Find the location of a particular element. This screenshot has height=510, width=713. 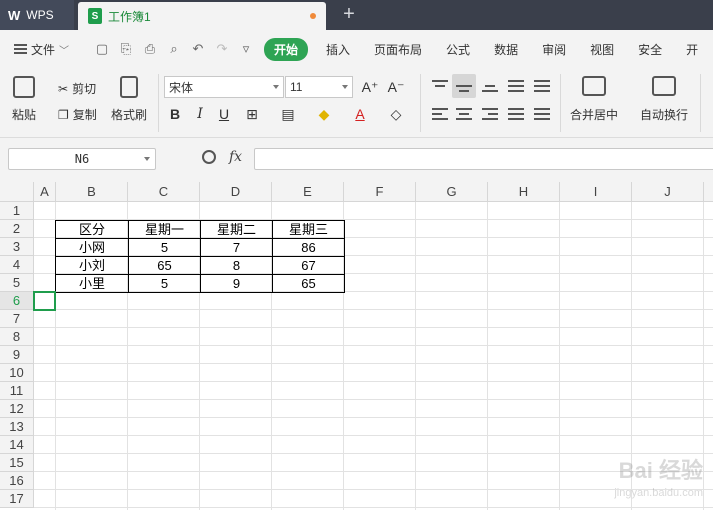

row-header-8: 8 is located at coordinates (17, 337).